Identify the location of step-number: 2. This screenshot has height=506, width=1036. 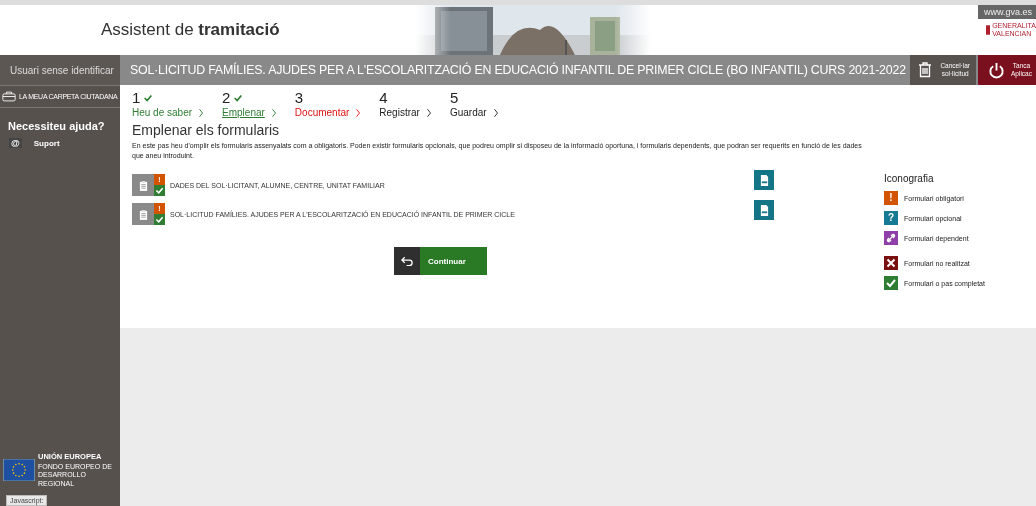
(226, 97).